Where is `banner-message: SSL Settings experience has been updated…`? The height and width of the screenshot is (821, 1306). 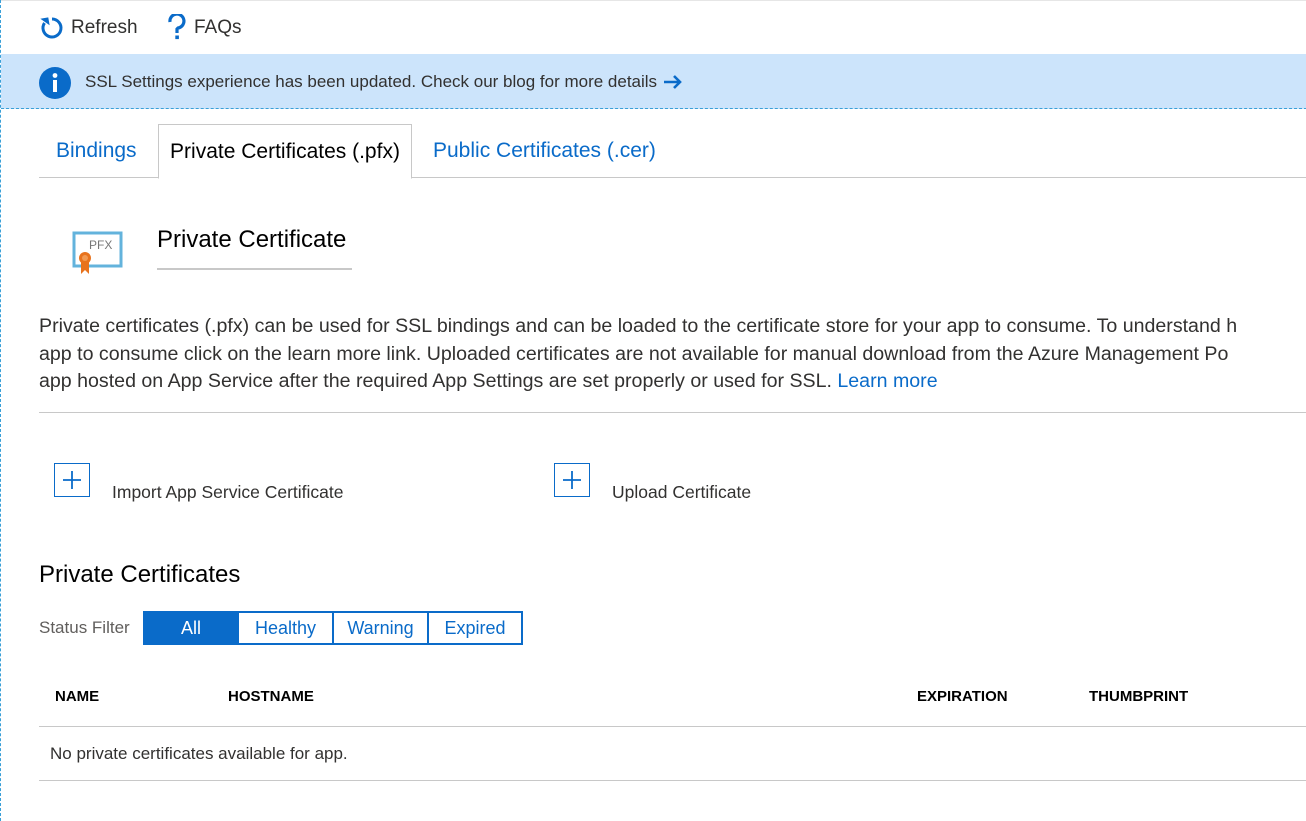
banner-message: SSL Settings experience has been updated… is located at coordinates (384, 82).